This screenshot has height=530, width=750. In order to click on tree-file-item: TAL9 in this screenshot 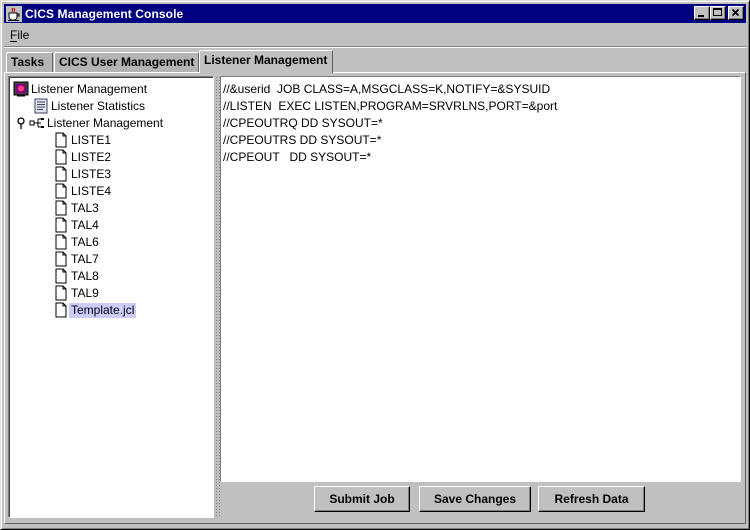, I will do `click(77, 293)`.